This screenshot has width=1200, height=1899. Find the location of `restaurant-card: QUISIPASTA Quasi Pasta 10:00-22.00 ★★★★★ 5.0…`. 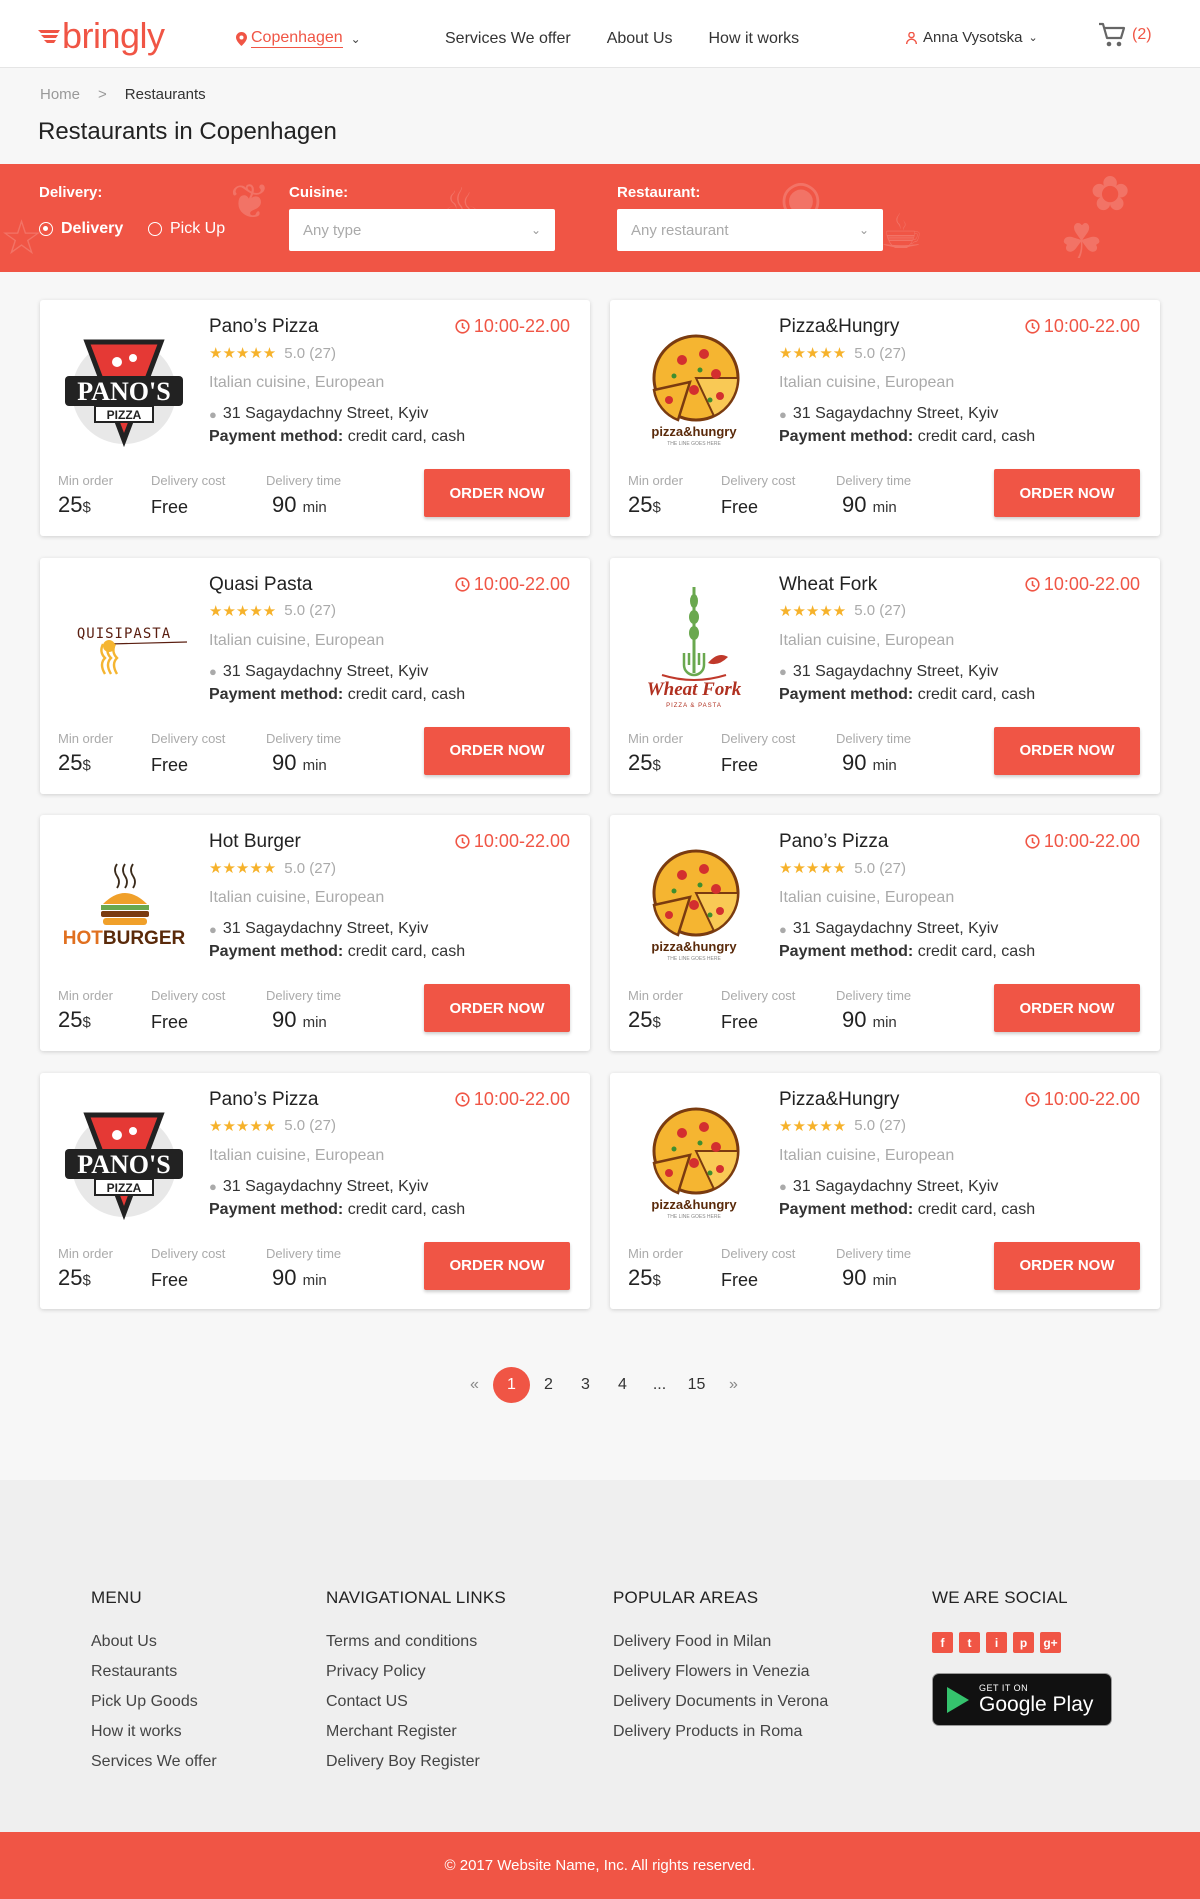

restaurant-card: QUISIPASTA Quasi Pasta 10:00-22.00 ★★★★★ 5.0… is located at coordinates (315, 675).